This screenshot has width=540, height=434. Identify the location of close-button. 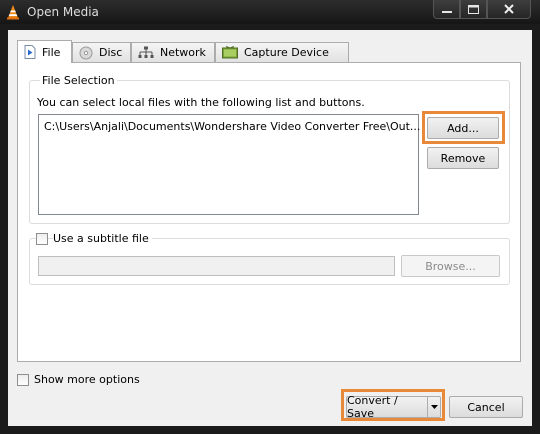
(509, 9).